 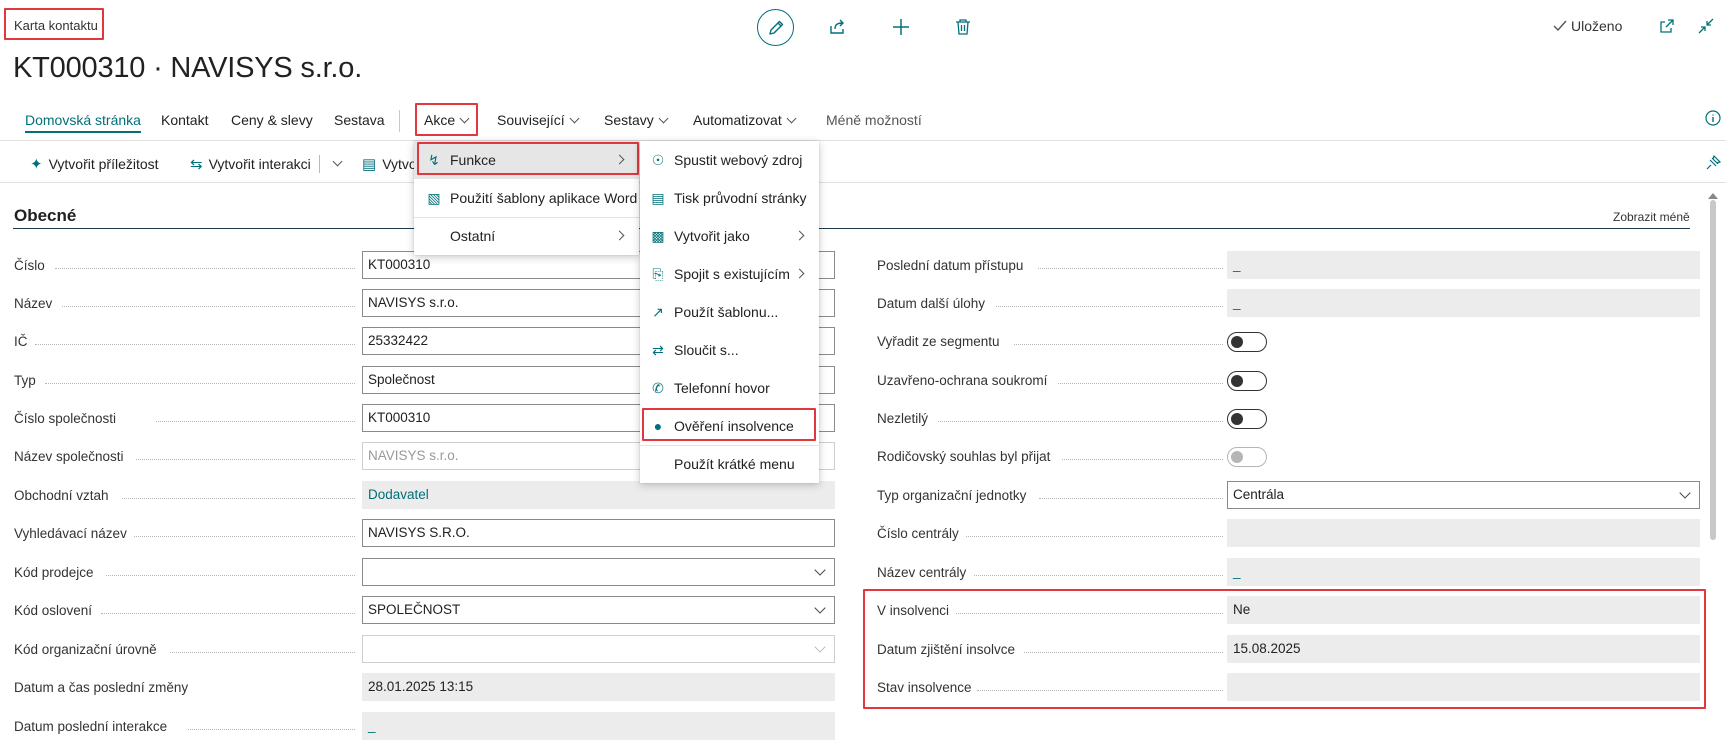 I want to click on page-title: KT000310 · NAVISYS s.r.o., so click(x=188, y=68).